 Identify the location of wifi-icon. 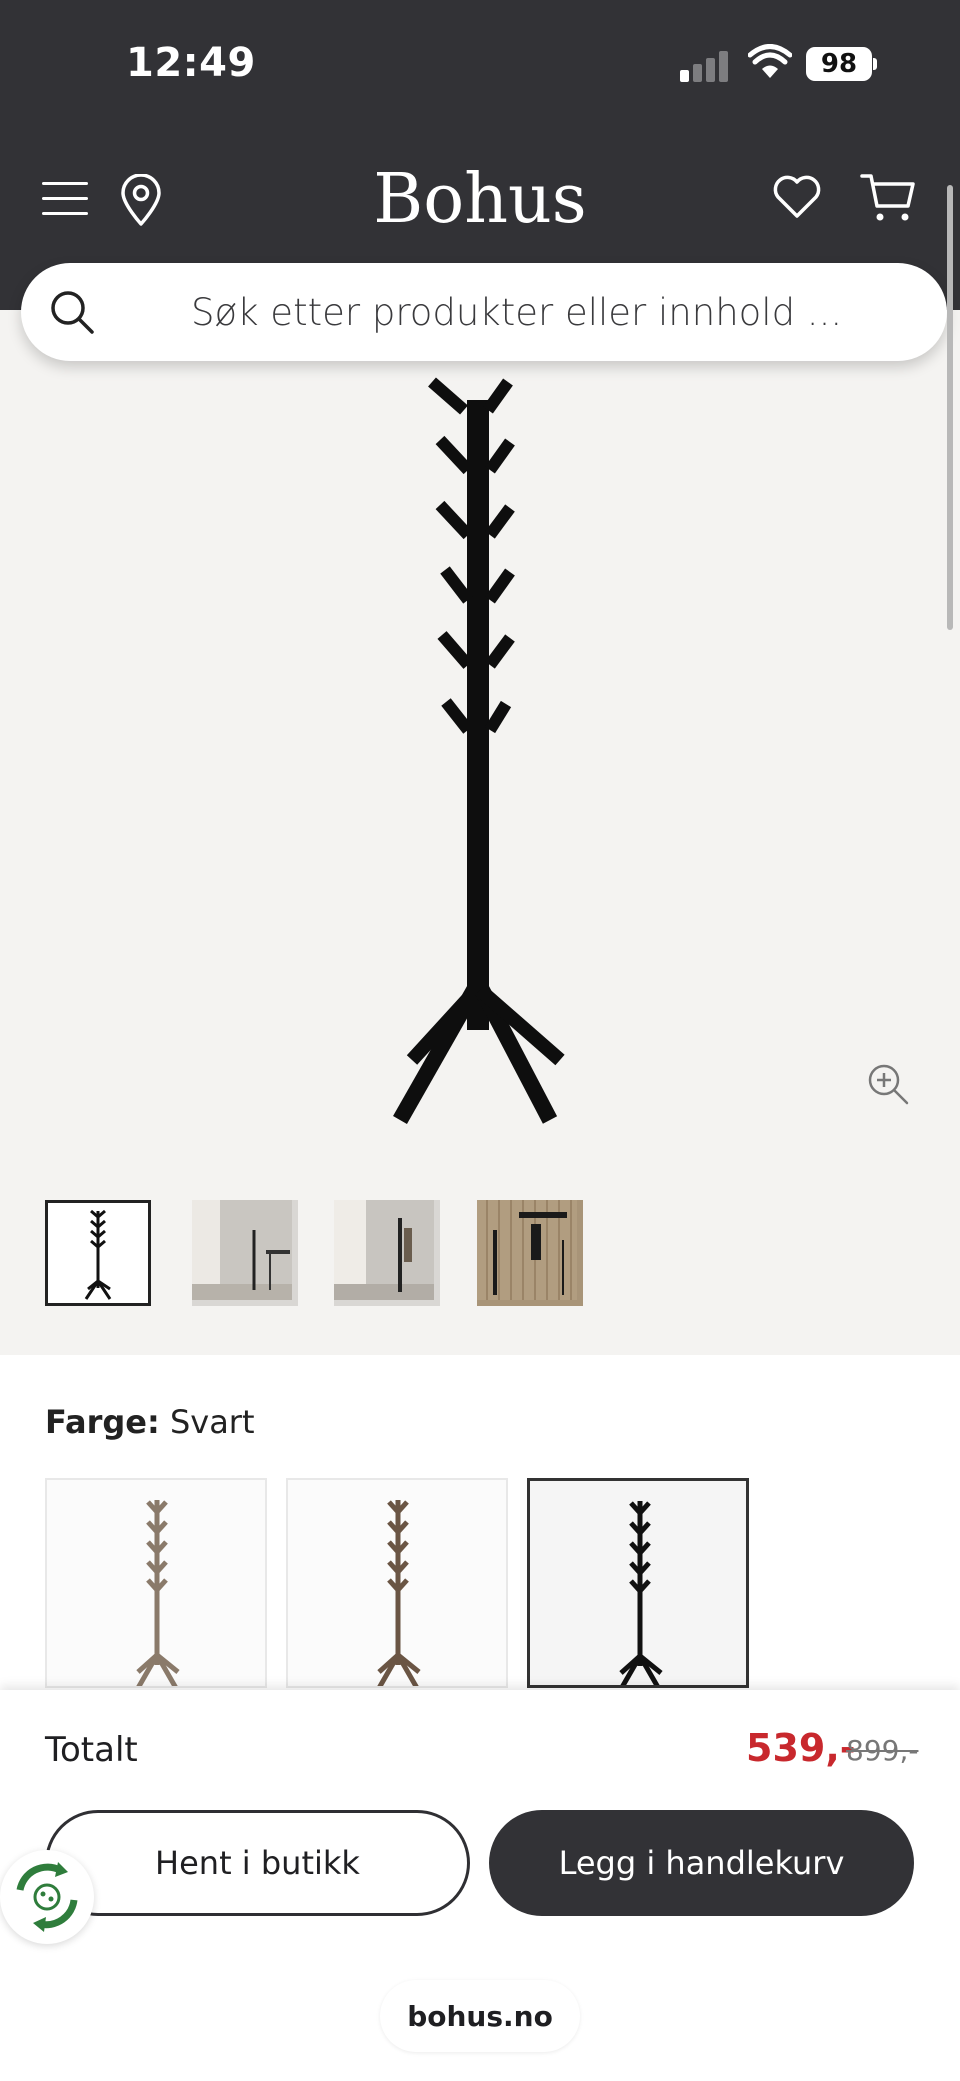
(770, 61).